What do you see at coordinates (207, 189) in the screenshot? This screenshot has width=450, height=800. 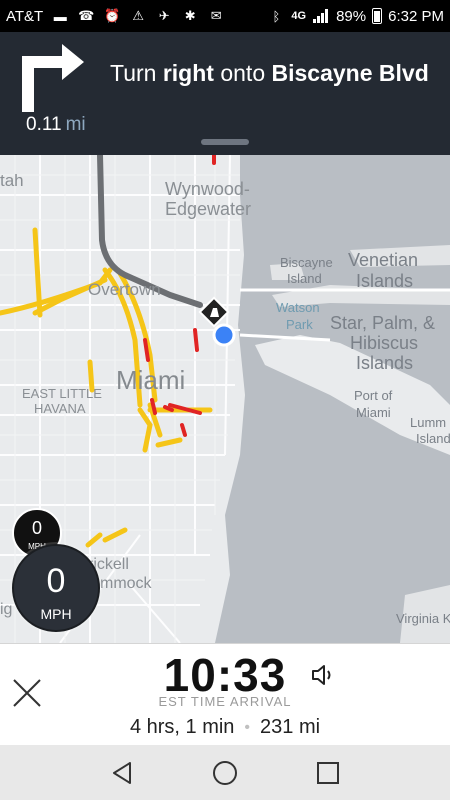 I see `map-label: Wynwood-` at bounding box center [207, 189].